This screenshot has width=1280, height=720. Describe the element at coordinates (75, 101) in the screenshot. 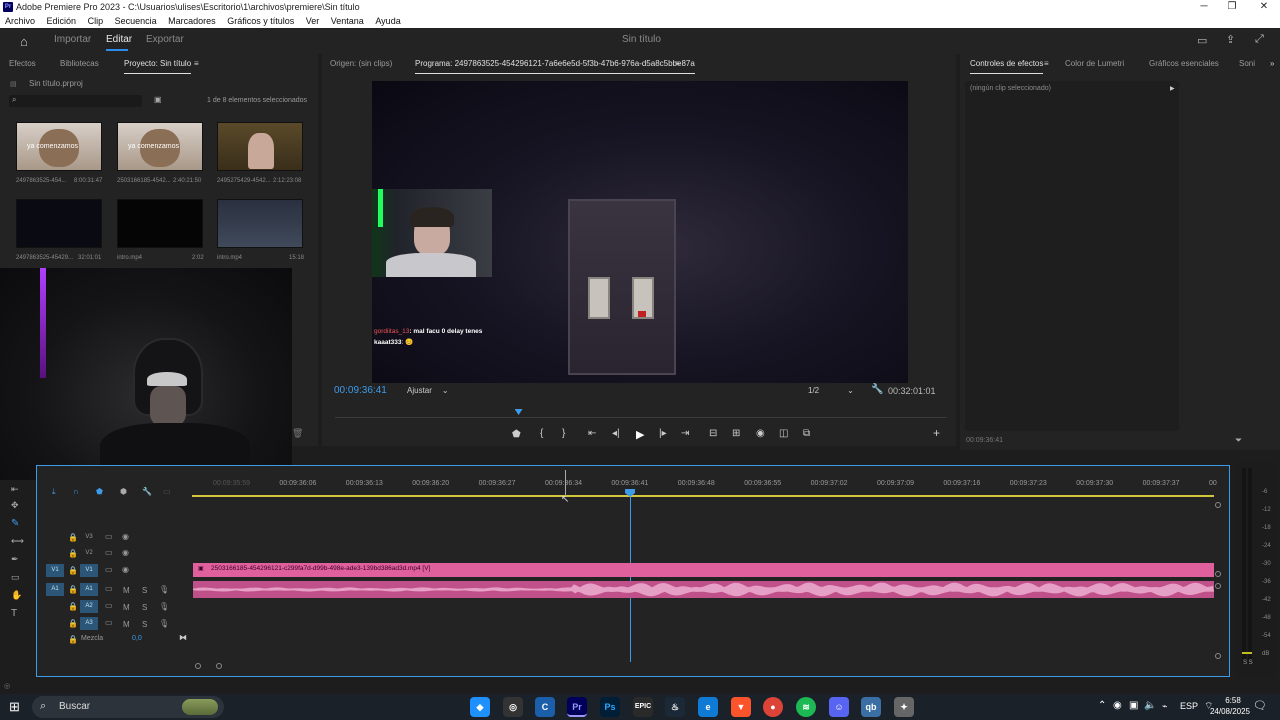

I see `search-input: ⌕` at that location.